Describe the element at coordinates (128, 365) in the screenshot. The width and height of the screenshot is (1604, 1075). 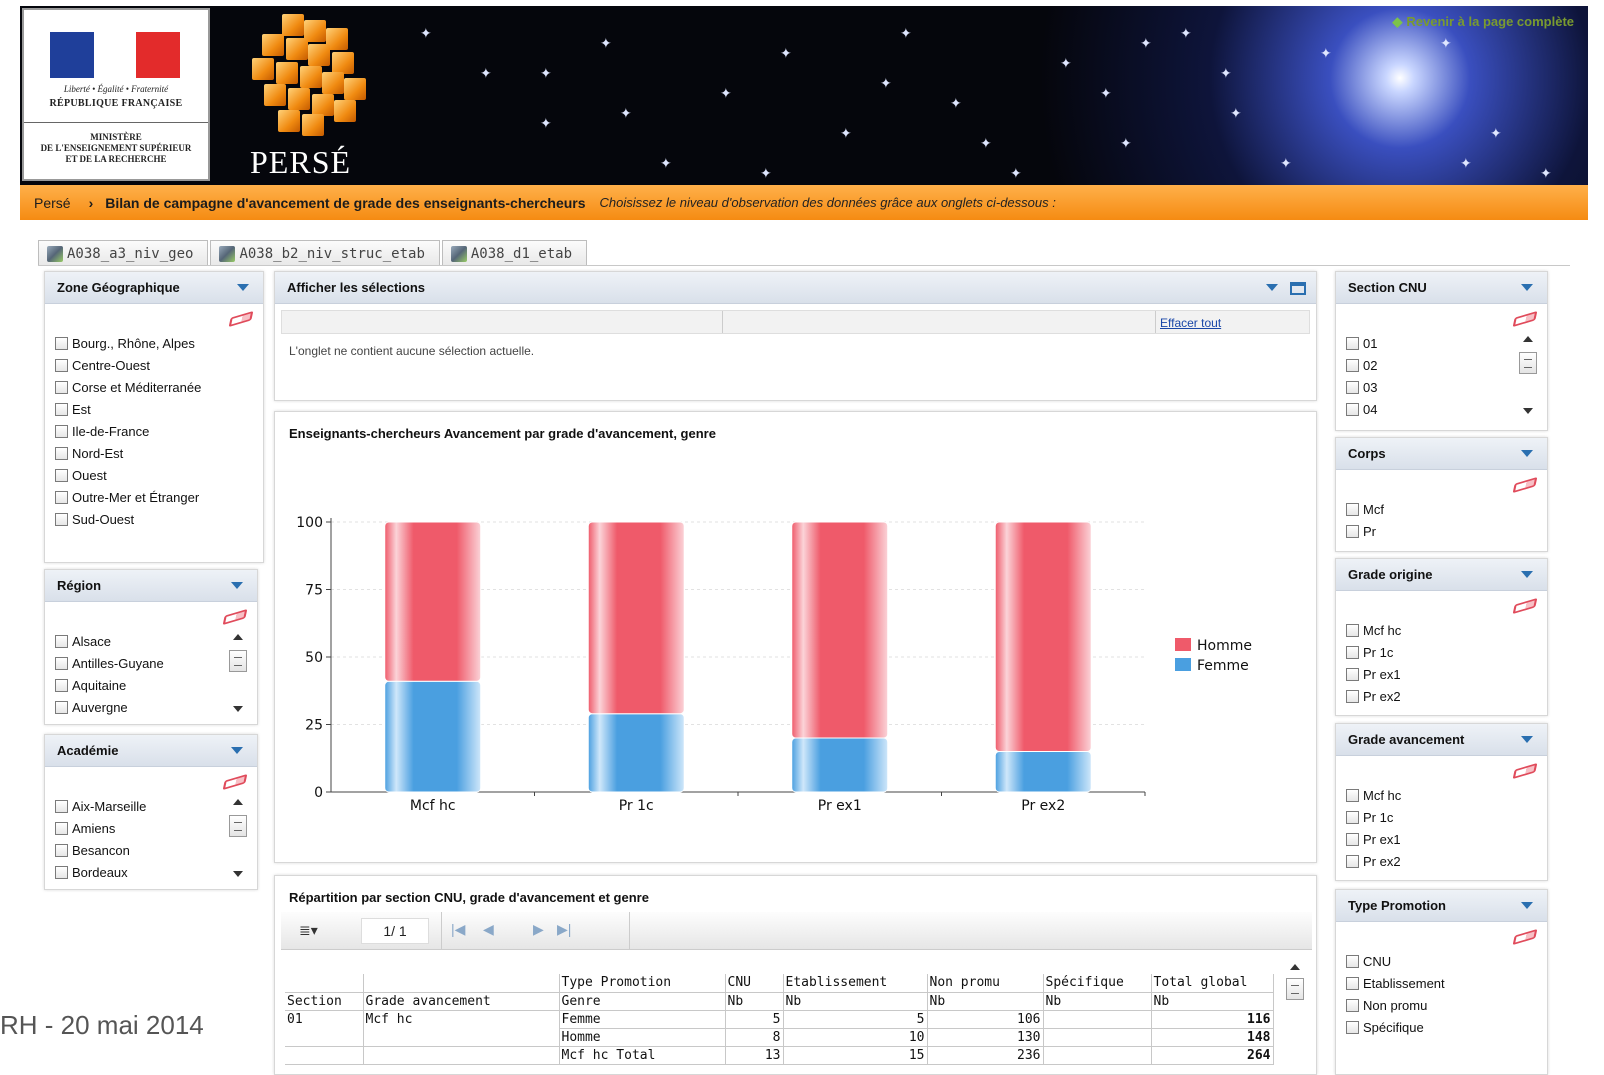
I see `filter-option: Centre-Ouest` at that location.